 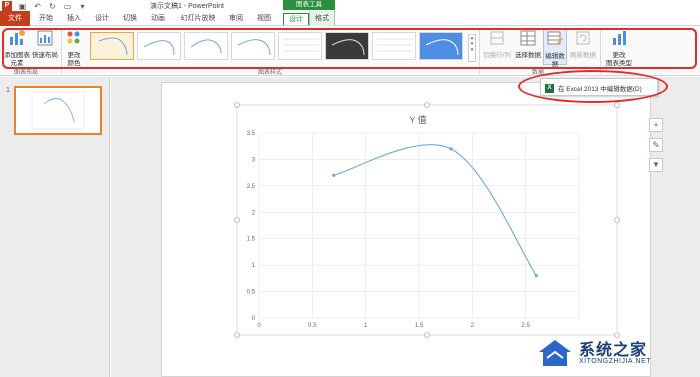 I want to click on y-tick-label: 3.5, so click(x=251, y=134).